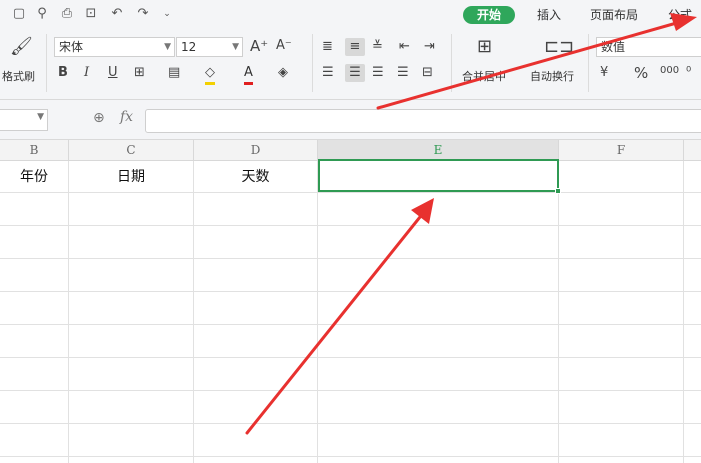 This screenshot has width=701, height=463. What do you see at coordinates (604, 73) in the screenshot?
I see `currency-icon: ¥` at bounding box center [604, 73].